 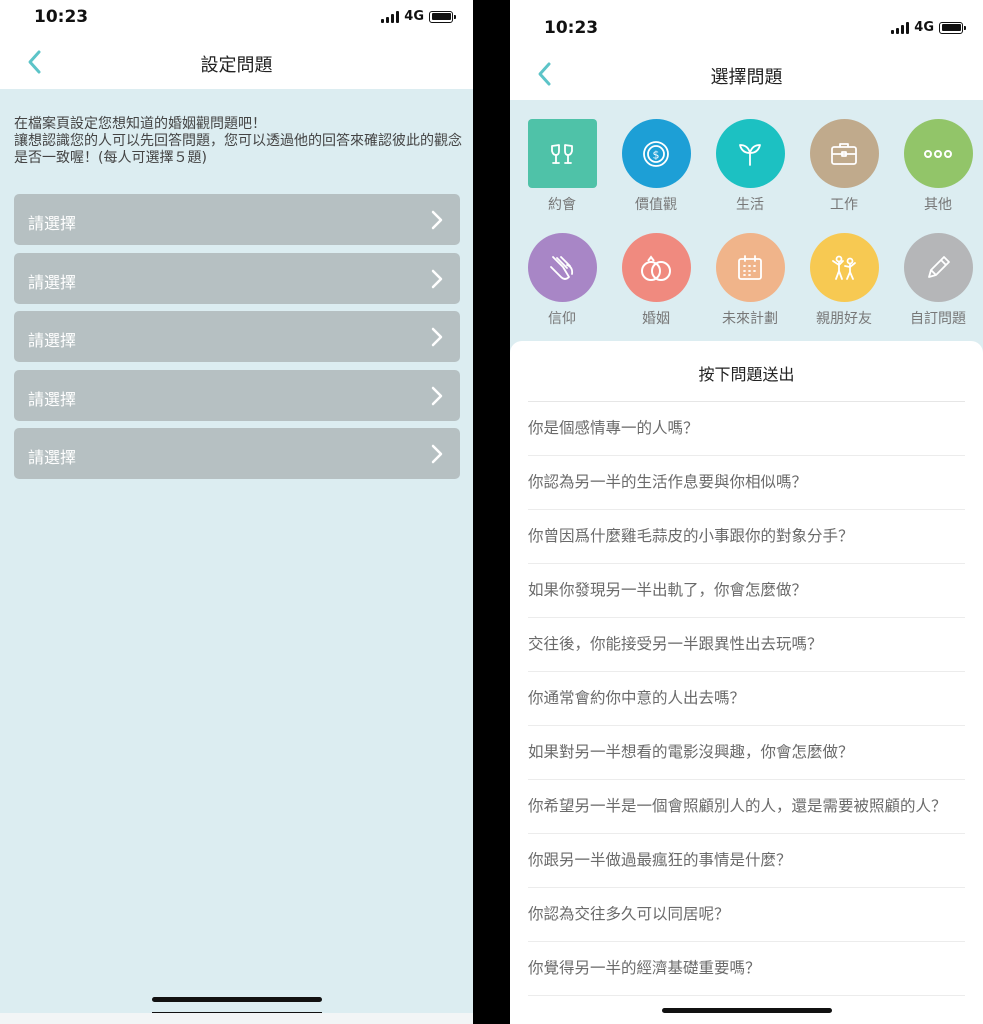 What do you see at coordinates (562, 319) in the screenshot?
I see `category-label: 信仰` at bounding box center [562, 319].